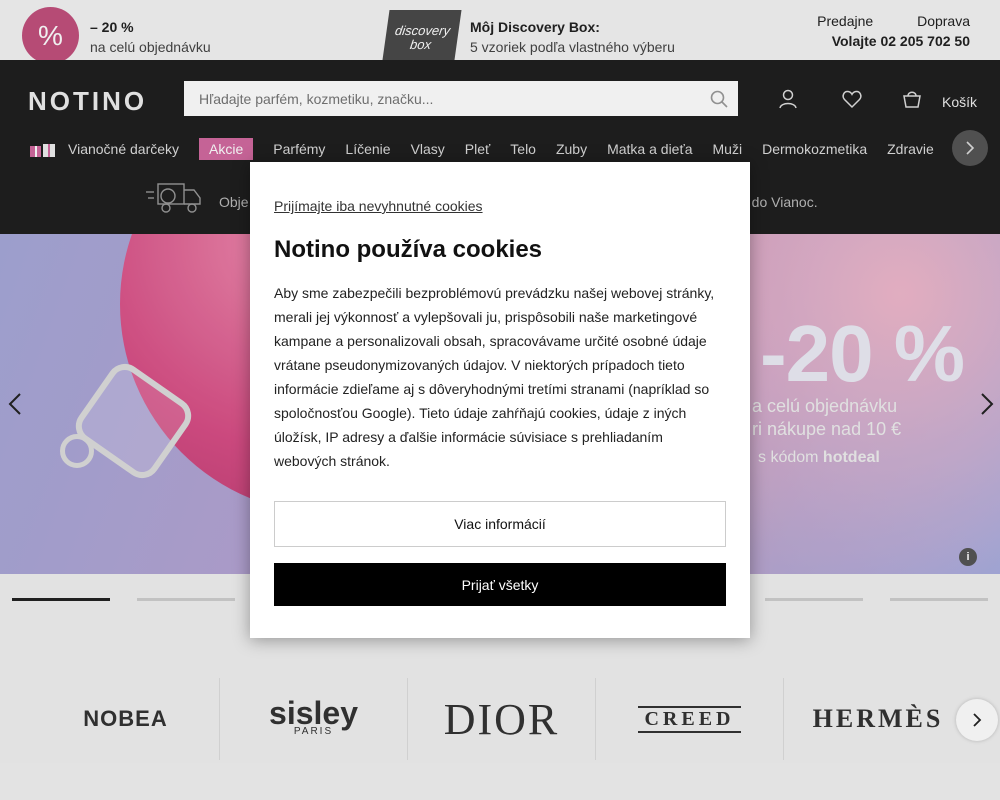  I want to click on necessary-cookies-link: Prijímajte iba nevyhnutné cookies, so click(378, 206).